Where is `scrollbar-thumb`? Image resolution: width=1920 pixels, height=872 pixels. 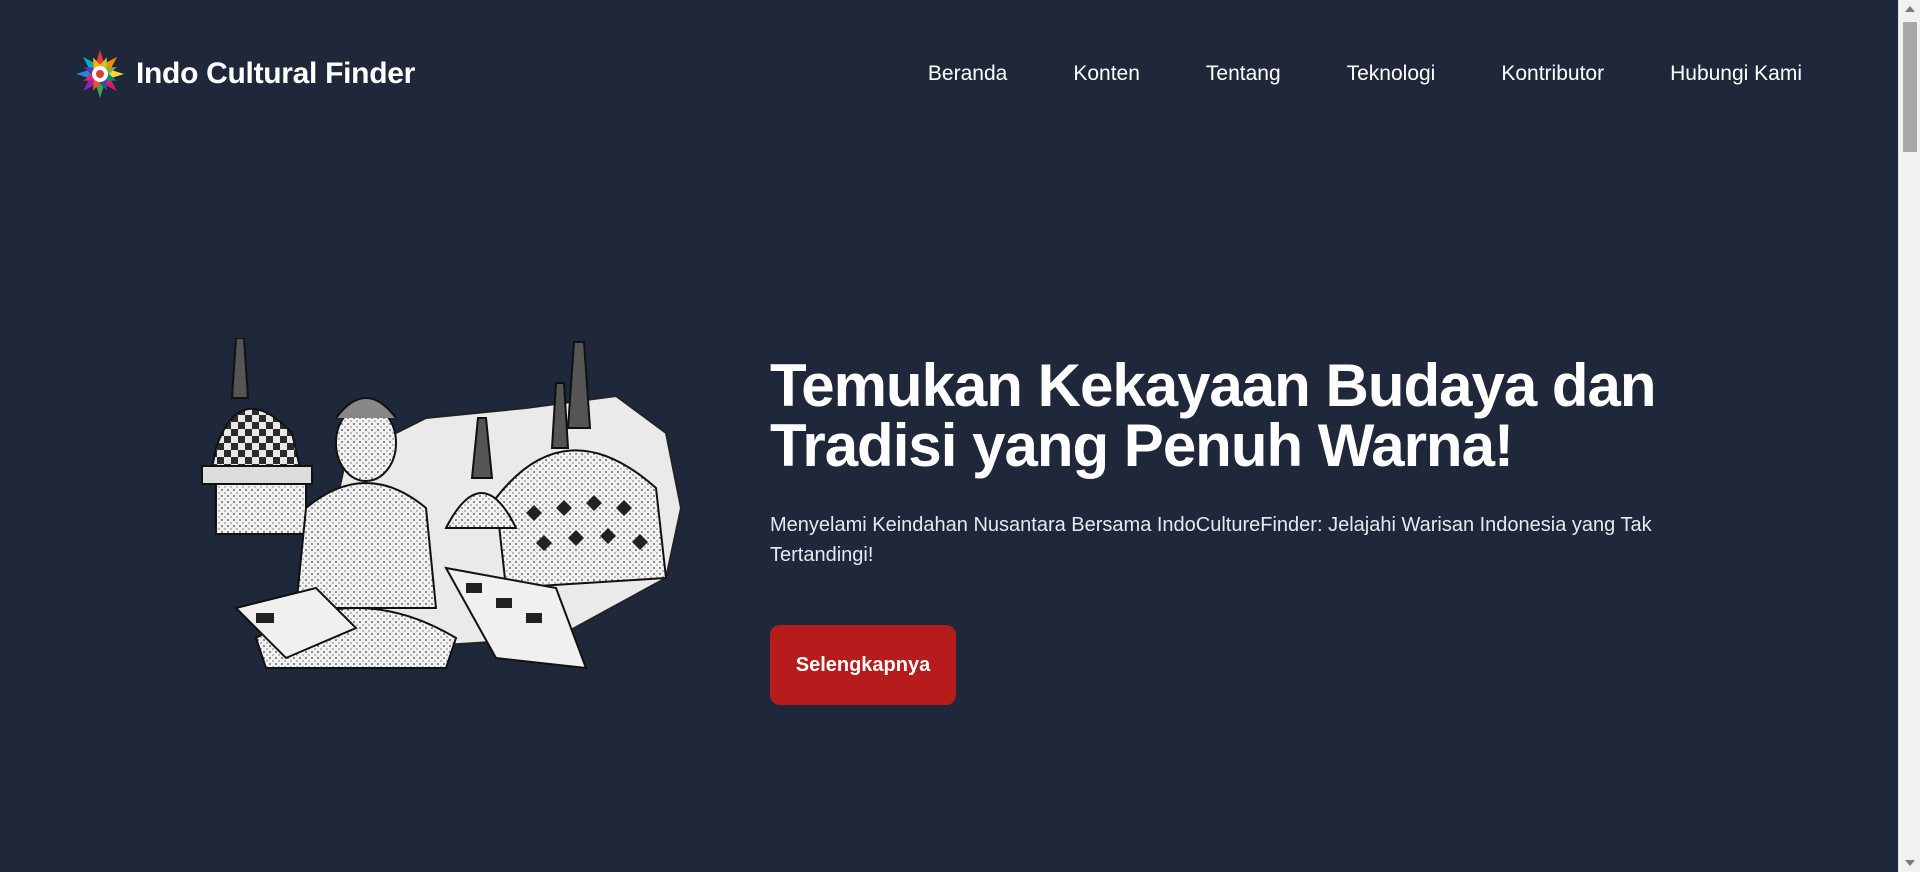 scrollbar-thumb is located at coordinates (1910, 87).